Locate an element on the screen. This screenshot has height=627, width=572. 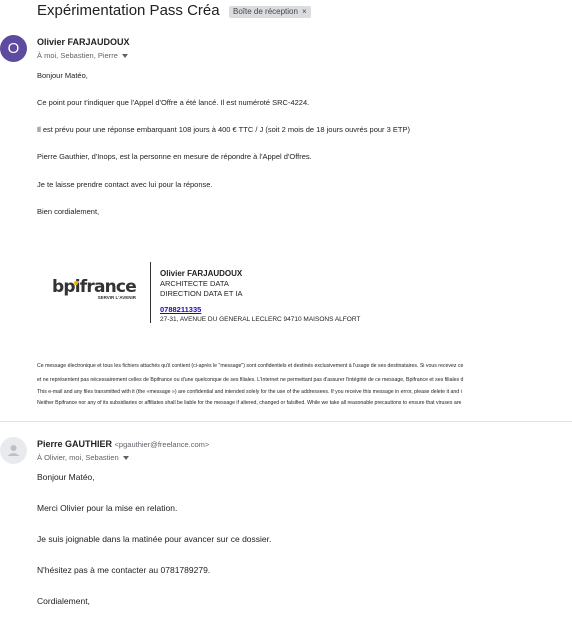
label-chip-text: Boîte de réception is located at coordinates (265, 11).